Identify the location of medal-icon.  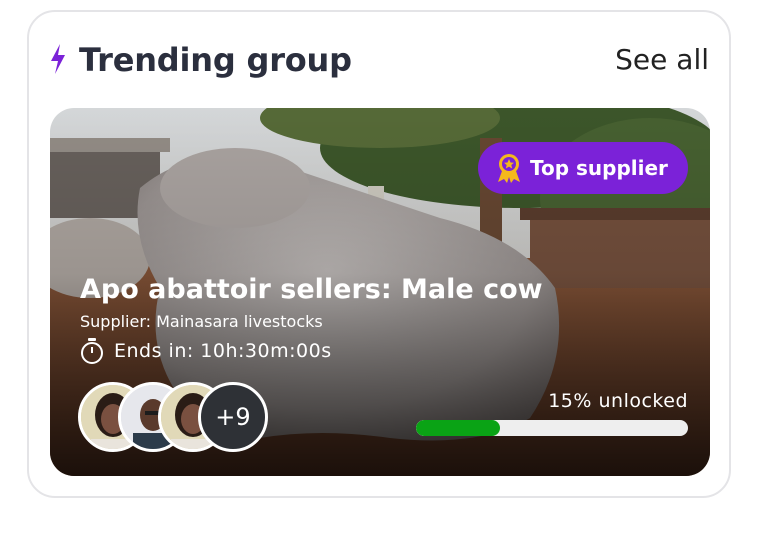
(509, 168).